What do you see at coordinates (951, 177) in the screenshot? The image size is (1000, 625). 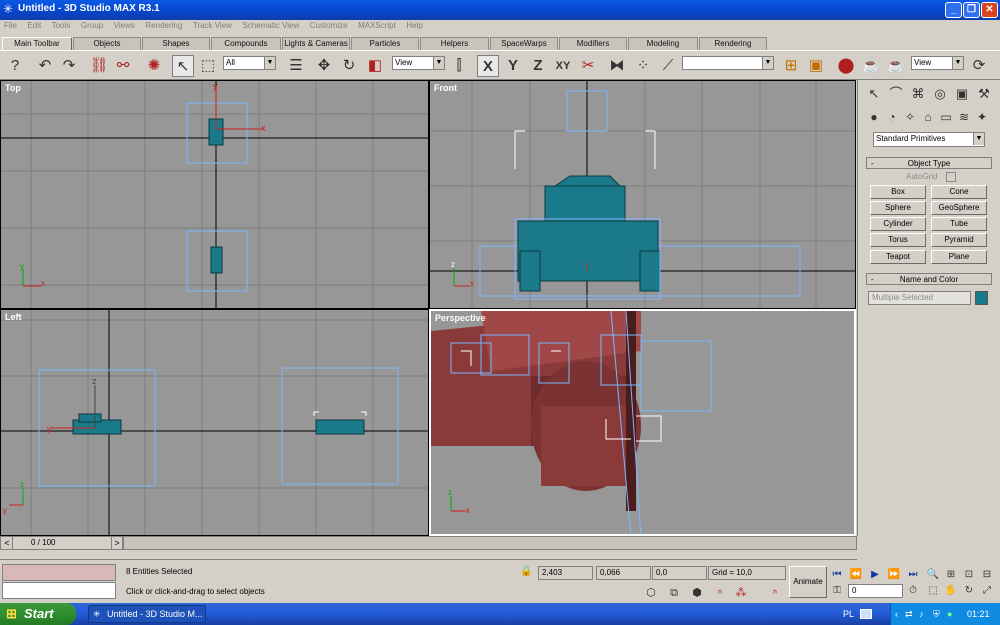 I see `autogrid-checkbox` at bounding box center [951, 177].